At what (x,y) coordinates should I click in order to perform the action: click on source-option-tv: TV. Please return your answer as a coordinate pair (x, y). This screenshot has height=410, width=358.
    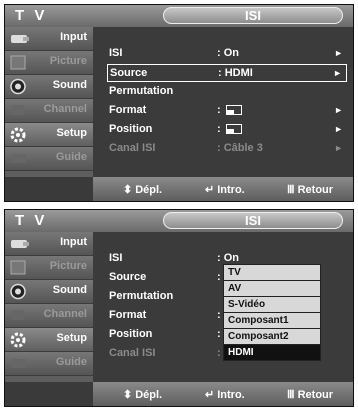
    Looking at the image, I should click on (272, 273).